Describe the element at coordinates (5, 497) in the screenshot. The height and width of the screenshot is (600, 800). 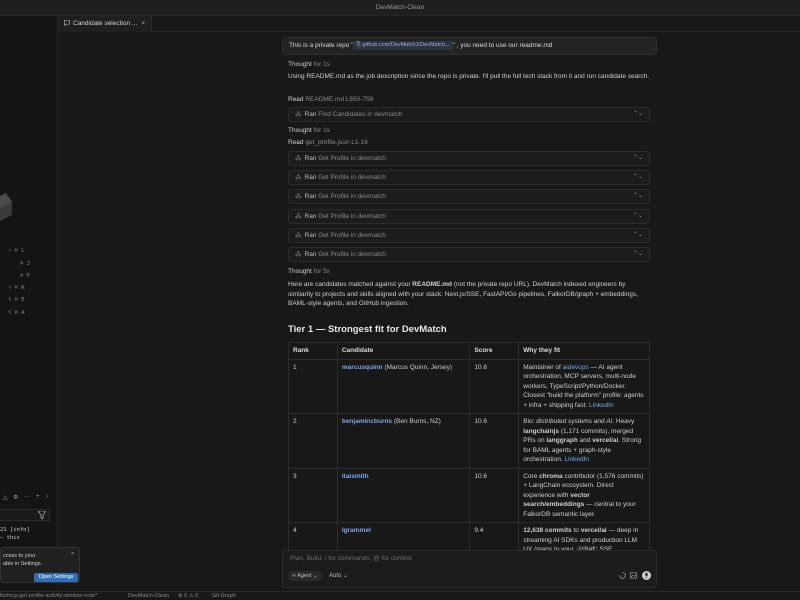
I see `warning-icon: △` at that location.